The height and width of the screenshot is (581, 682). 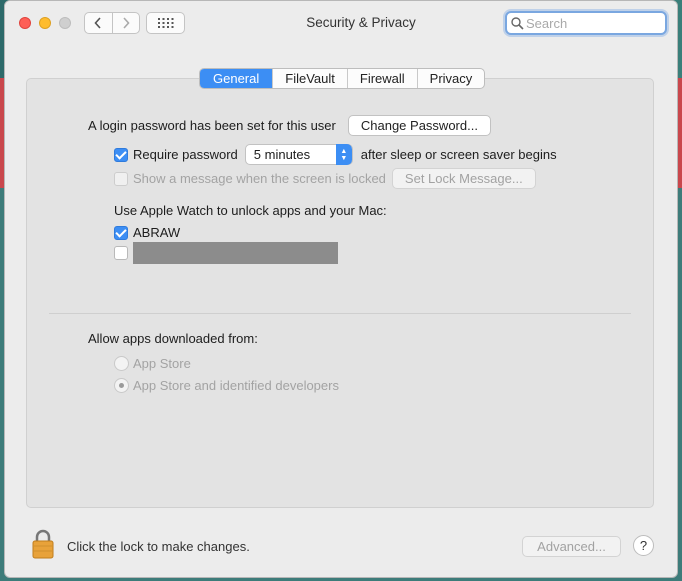 What do you see at coordinates (235, 253) in the screenshot?
I see `redacted-watch-name` at bounding box center [235, 253].